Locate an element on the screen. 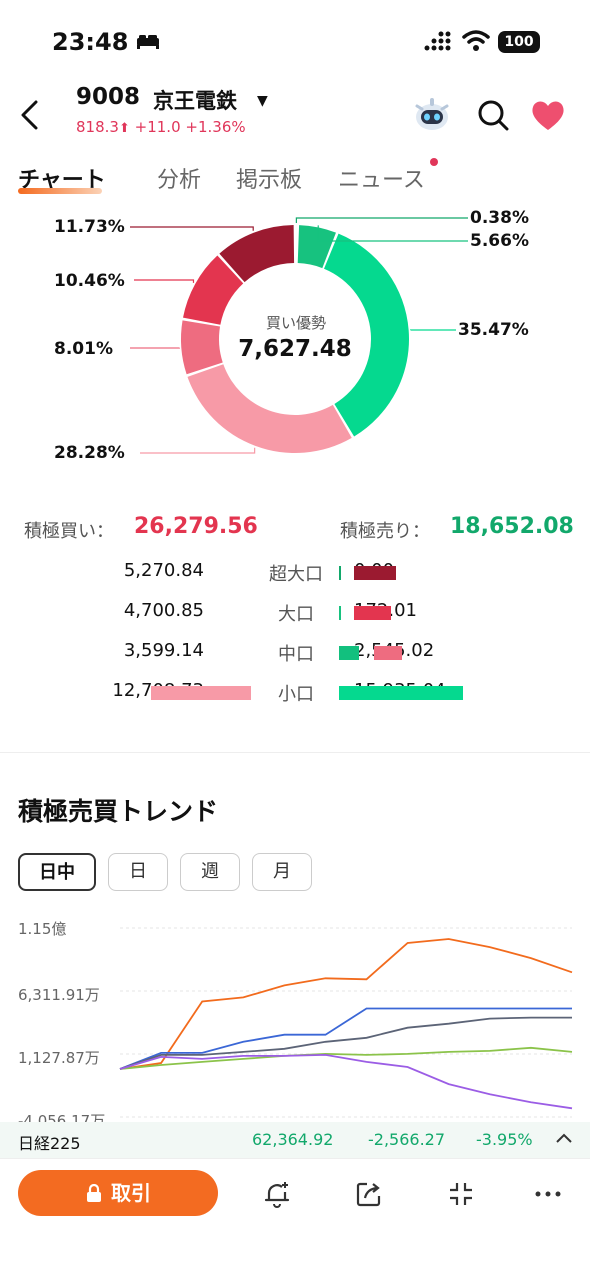 Image resolution: width=590 pixels, height=1280 pixels. pct-label-small-sell: 35.47% is located at coordinates (493, 330).